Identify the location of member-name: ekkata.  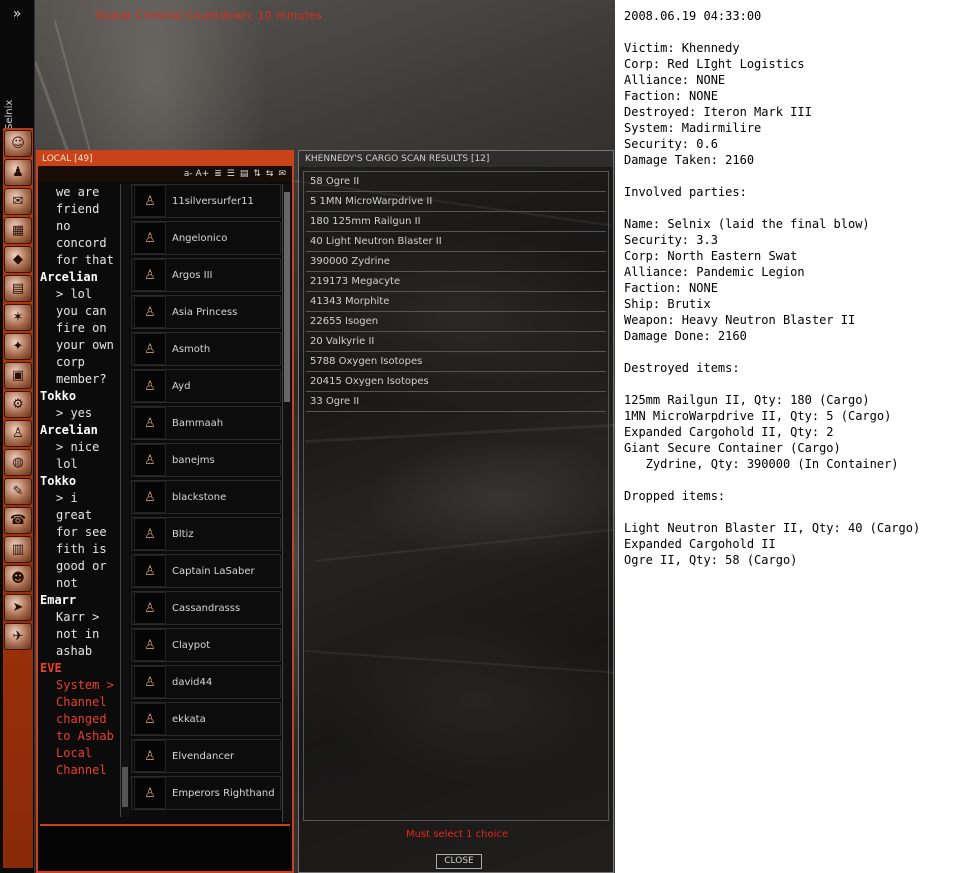
(189, 719).